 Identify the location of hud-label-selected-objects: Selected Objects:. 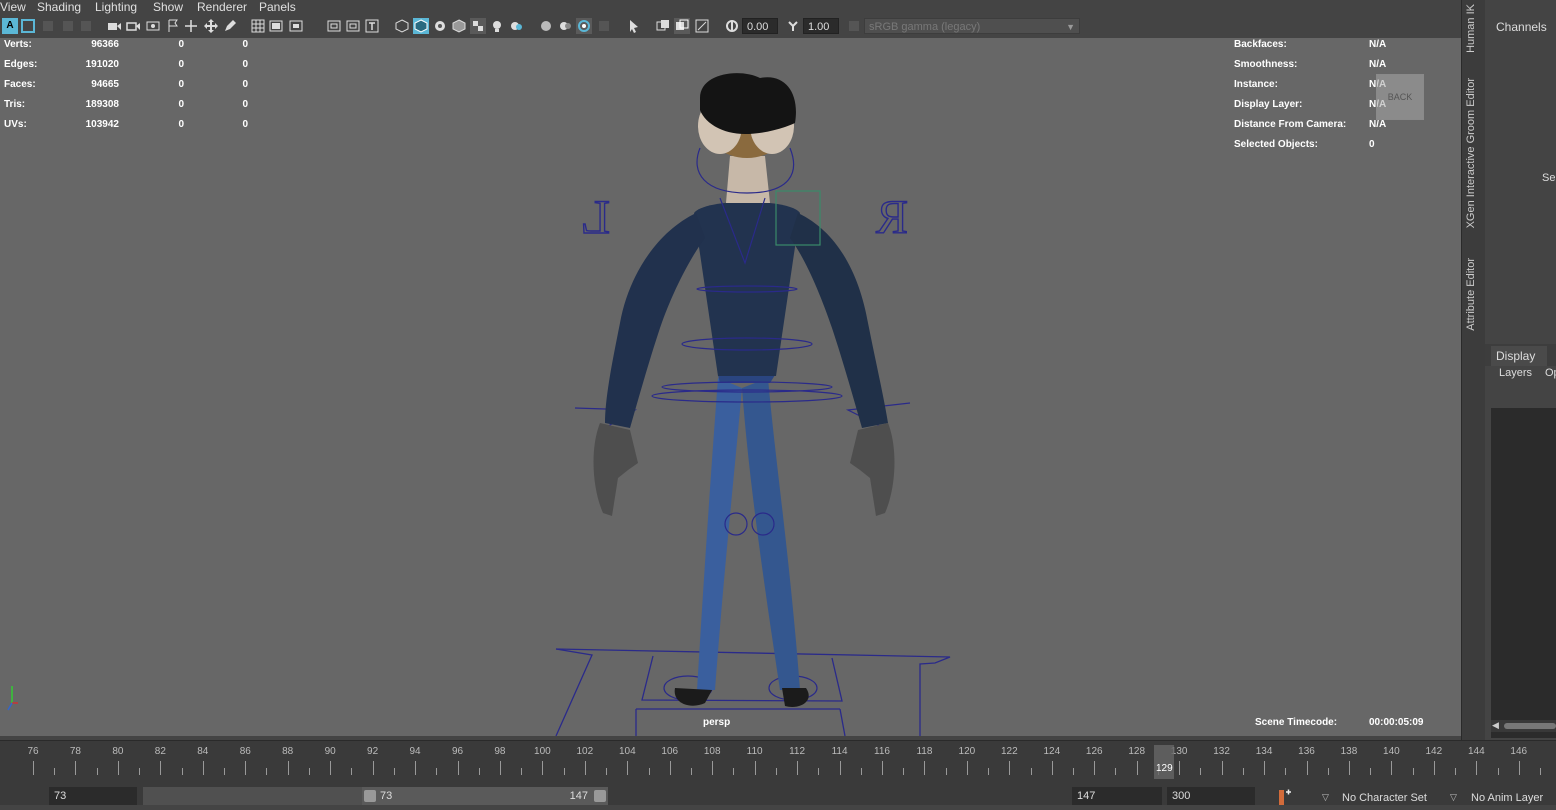
(1276, 144).